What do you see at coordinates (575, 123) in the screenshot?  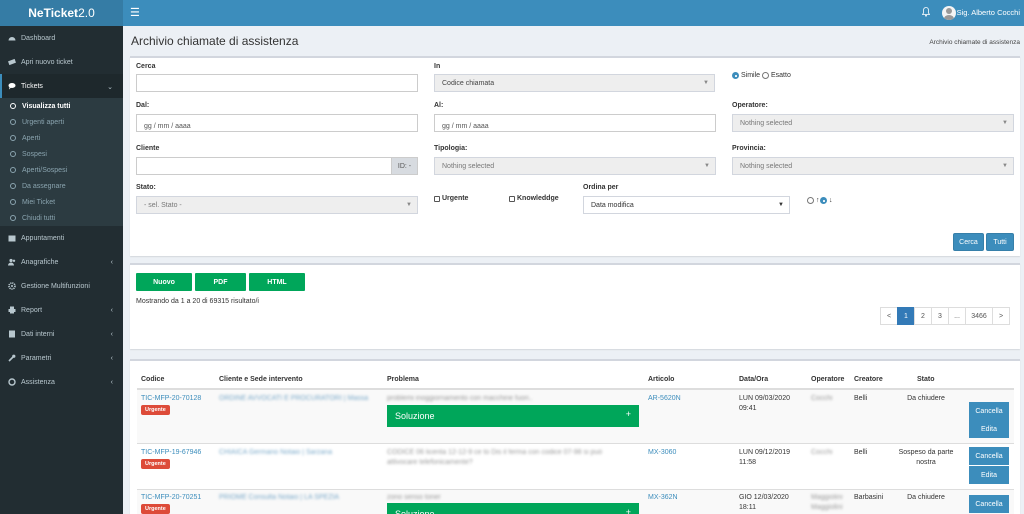 I see `date-to-input: gg / mm / aaaa` at bounding box center [575, 123].